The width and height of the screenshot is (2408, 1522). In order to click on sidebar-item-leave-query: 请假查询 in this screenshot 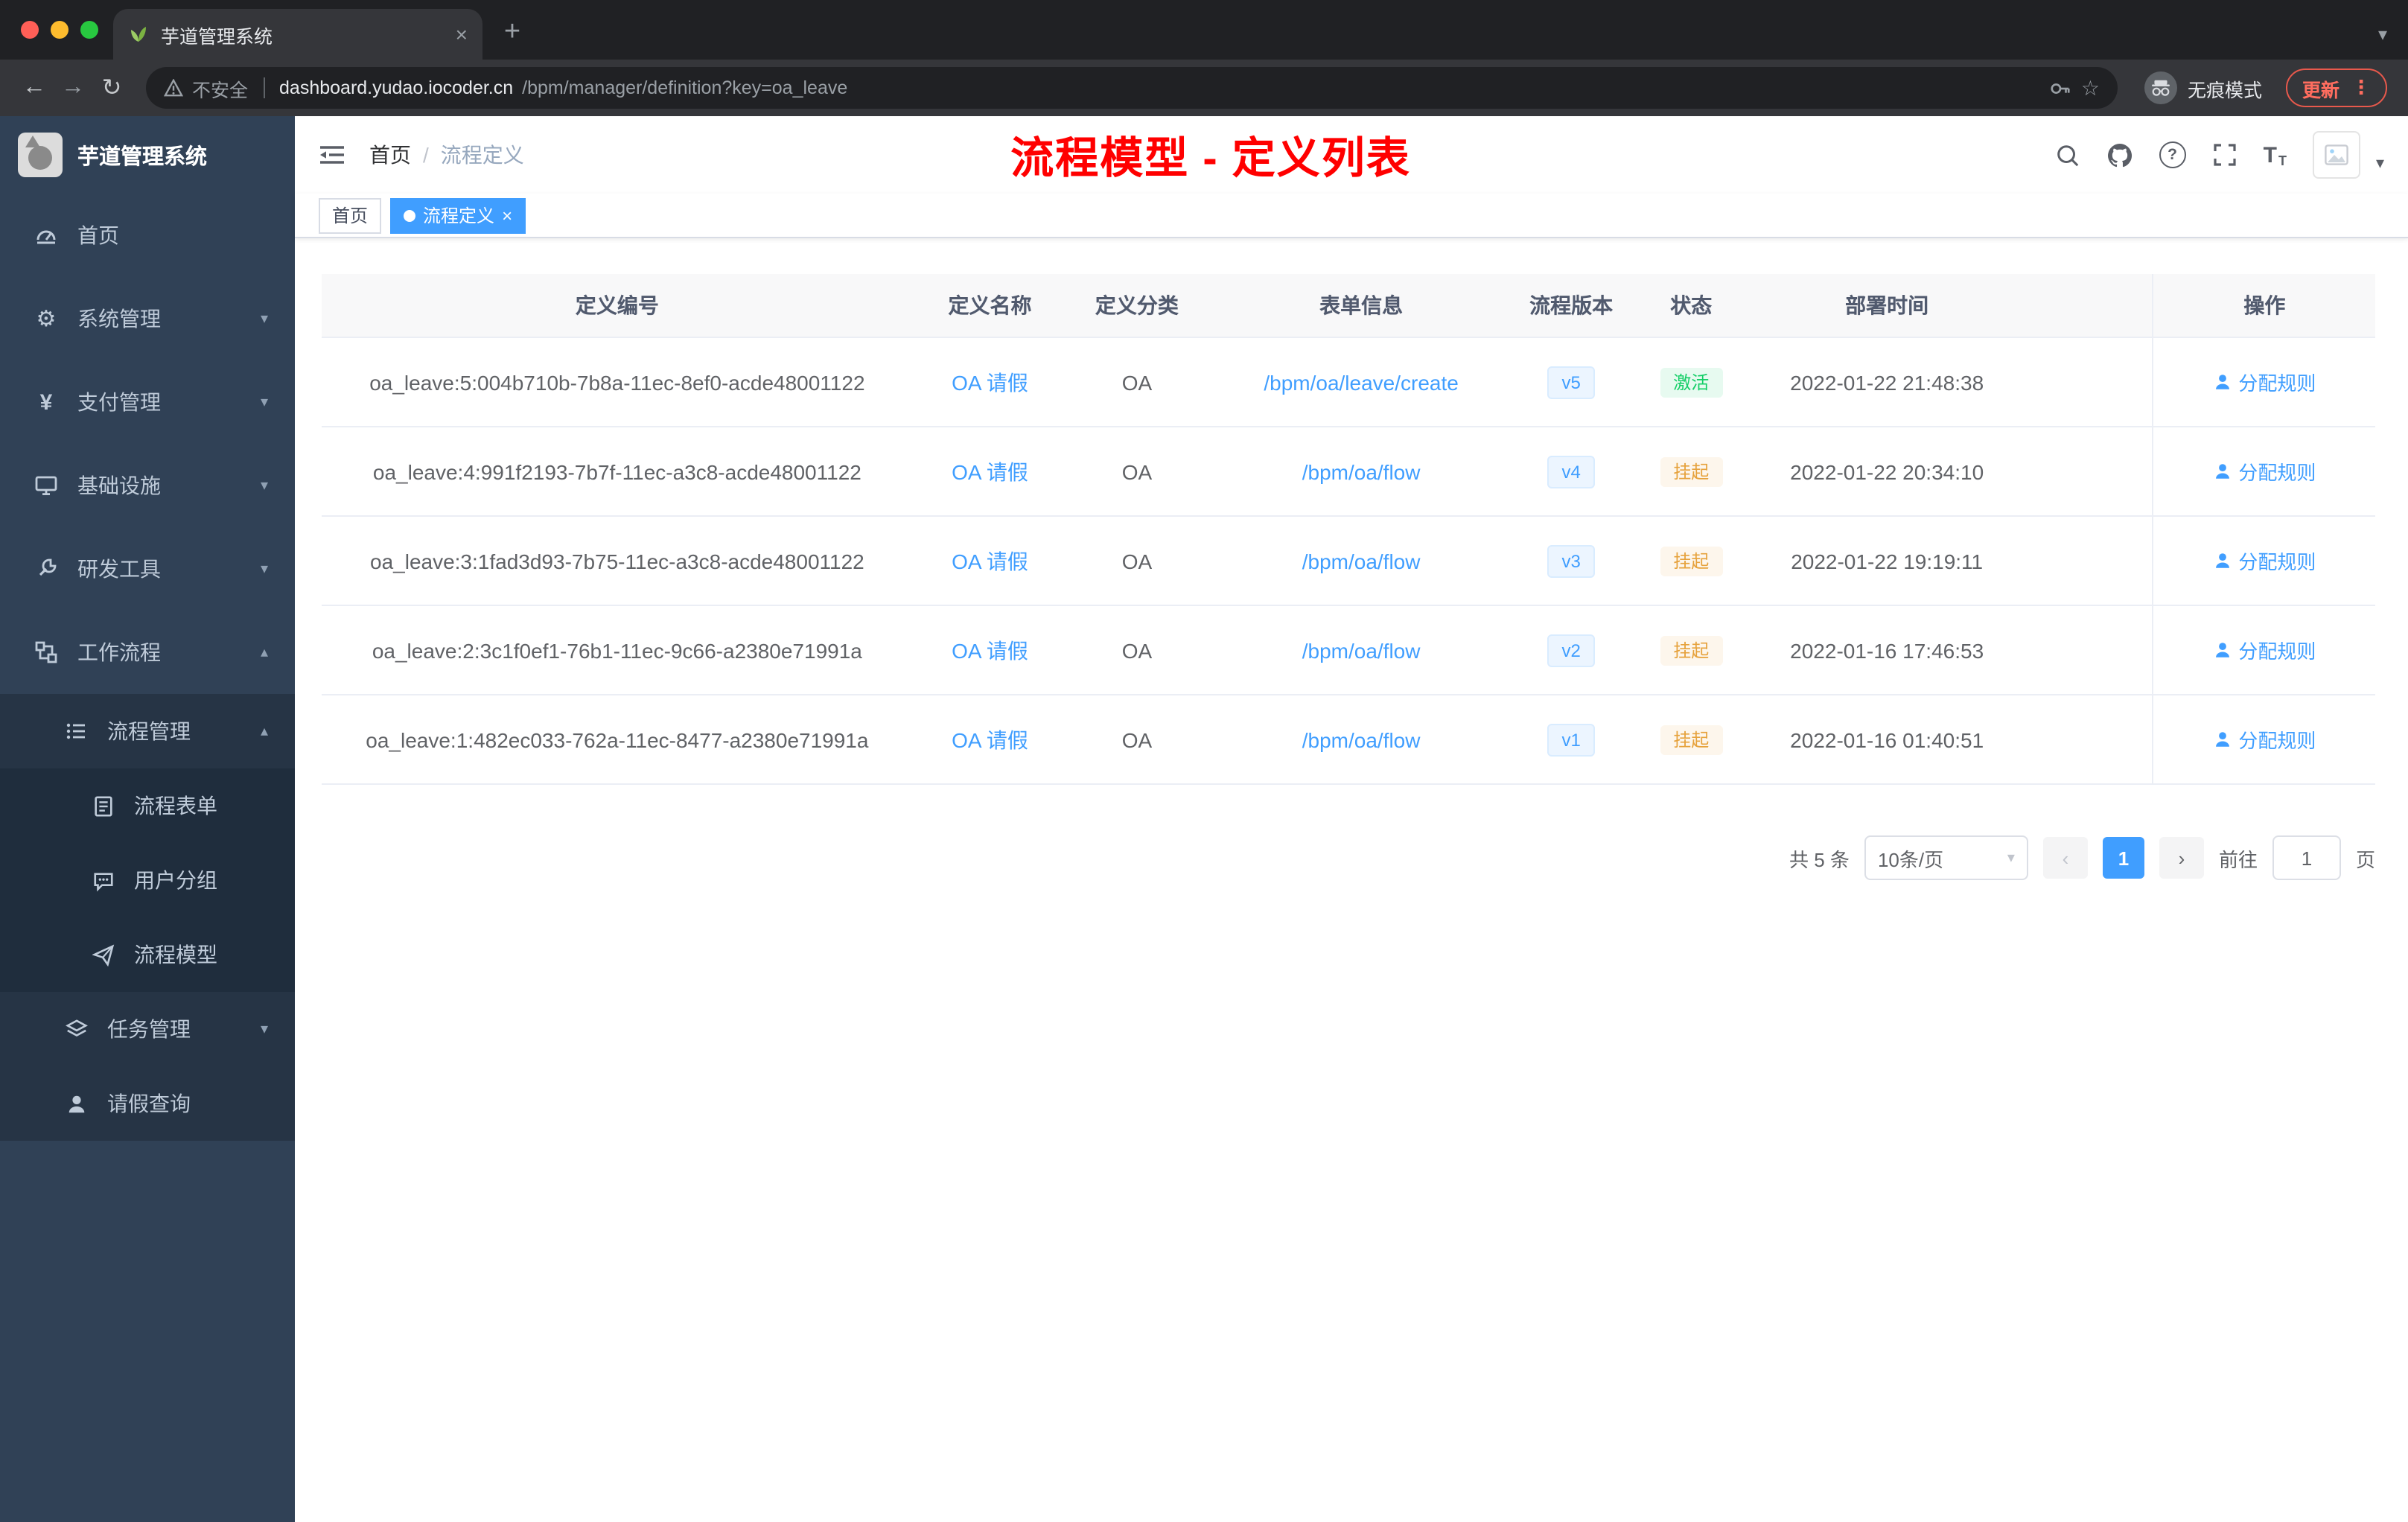, I will do `click(147, 1103)`.